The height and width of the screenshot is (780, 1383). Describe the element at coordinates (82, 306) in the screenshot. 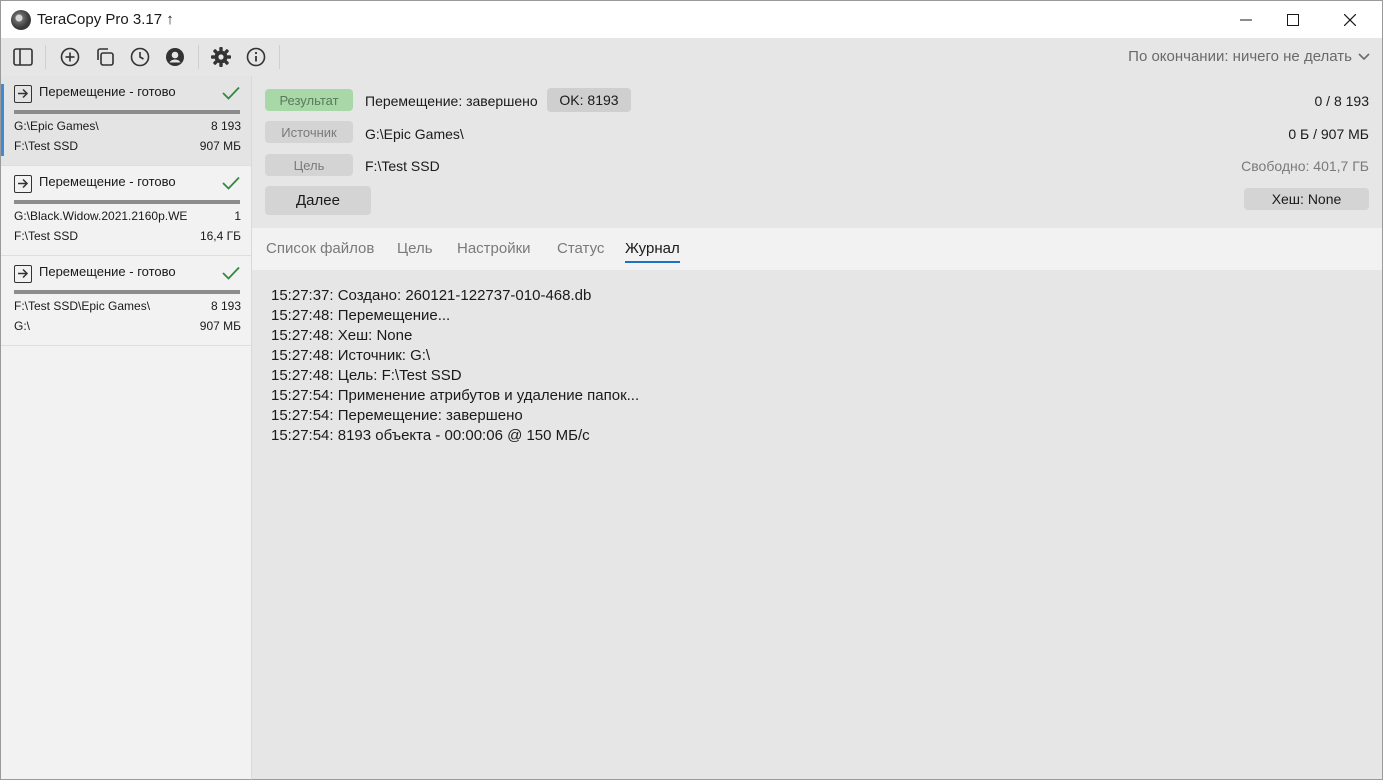

I see `job-source: F:\Test SSD\Epic Games\` at that location.